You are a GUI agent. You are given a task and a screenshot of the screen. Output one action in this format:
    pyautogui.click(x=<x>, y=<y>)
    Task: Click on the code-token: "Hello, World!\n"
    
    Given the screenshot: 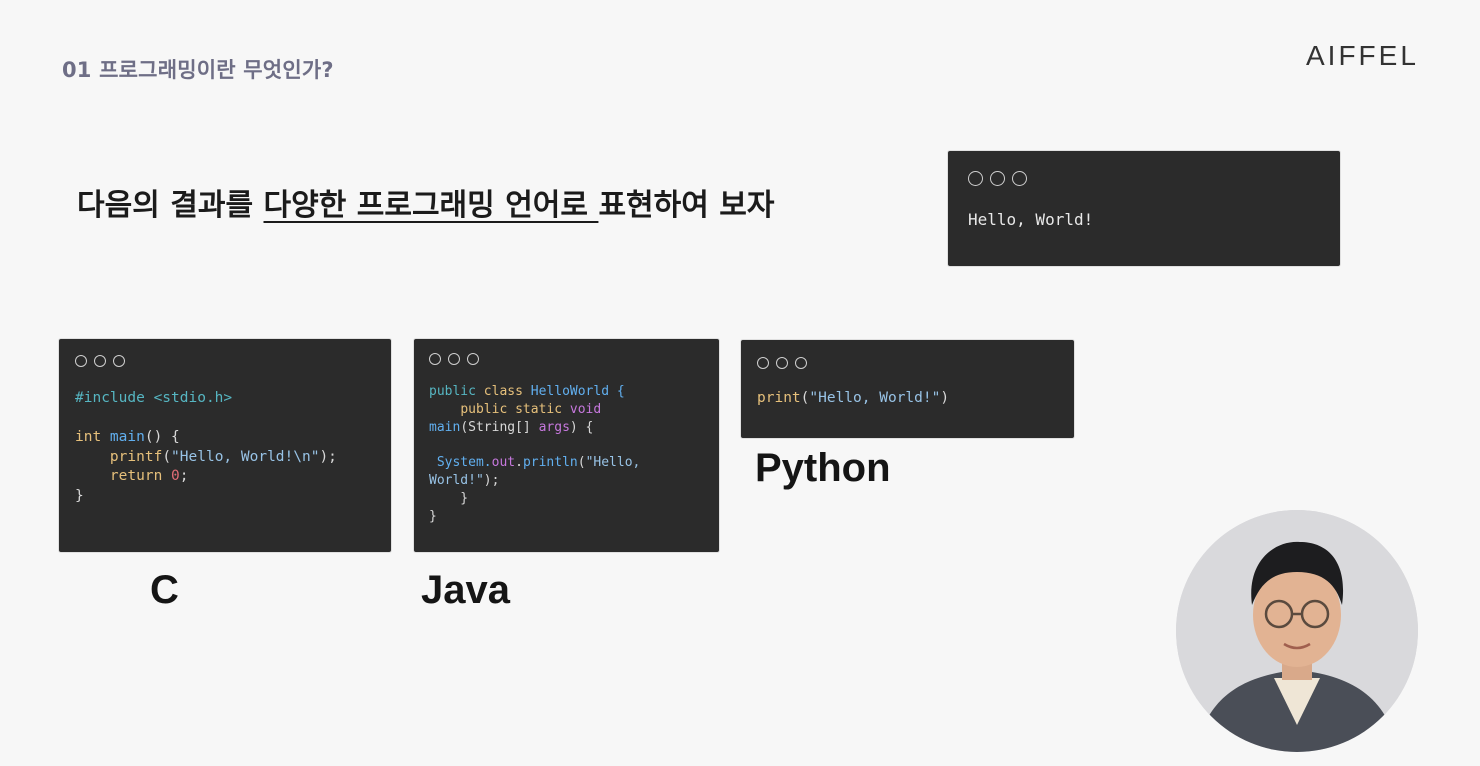 What is the action you would take?
    pyautogui.click(x=245, y=456)
    